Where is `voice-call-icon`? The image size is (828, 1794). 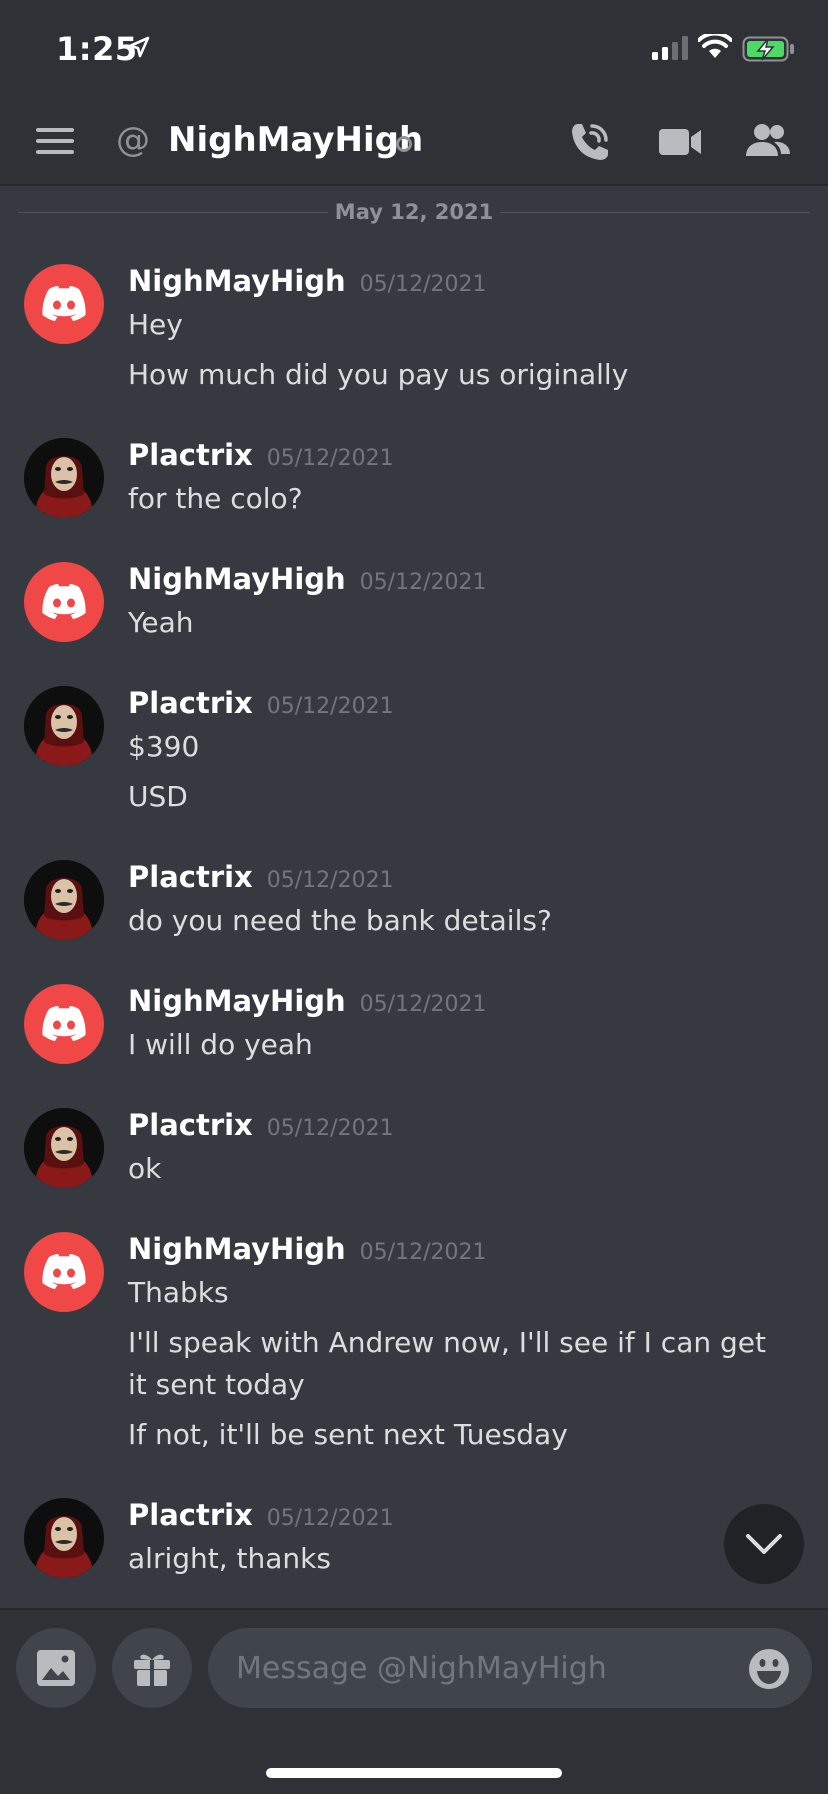 voice-call-icon is located at coordinates (590, 142).